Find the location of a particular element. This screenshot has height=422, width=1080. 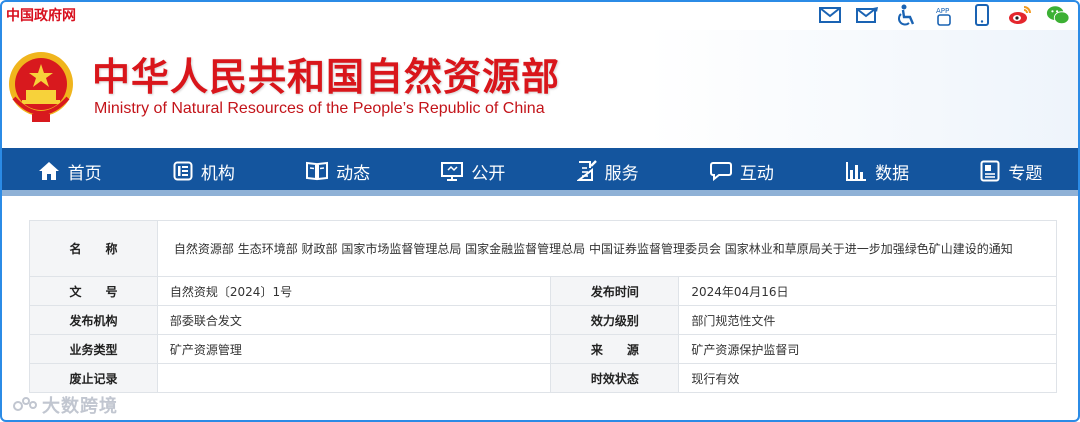

nav-label: 互动 is located at coordinates (756, 173).